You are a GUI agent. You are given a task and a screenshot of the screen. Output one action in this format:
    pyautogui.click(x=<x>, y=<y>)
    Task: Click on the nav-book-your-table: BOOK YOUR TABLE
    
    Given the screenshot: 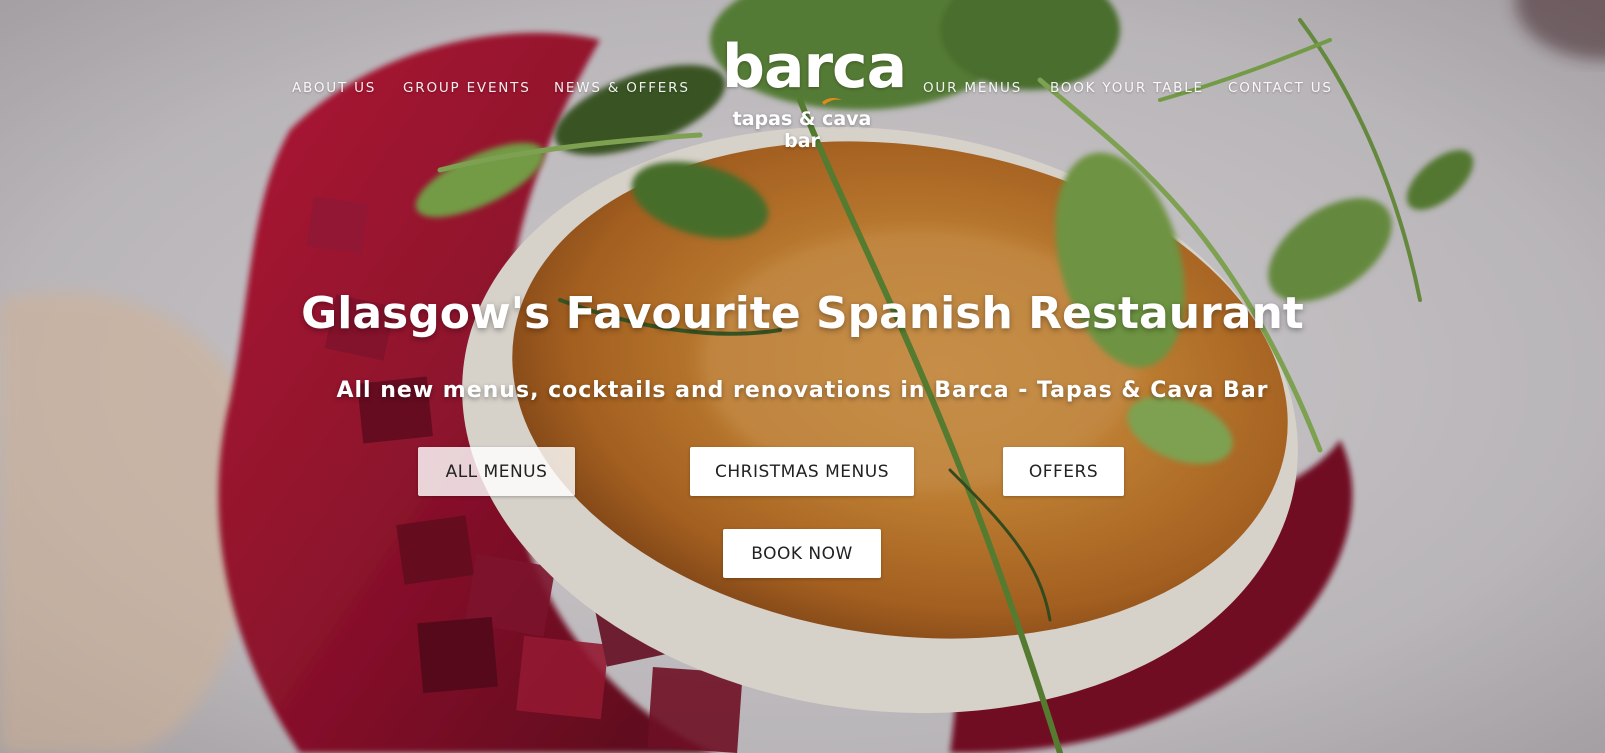 What is the action you would take?
    pyautogui.click(x=1127, y=88)
    